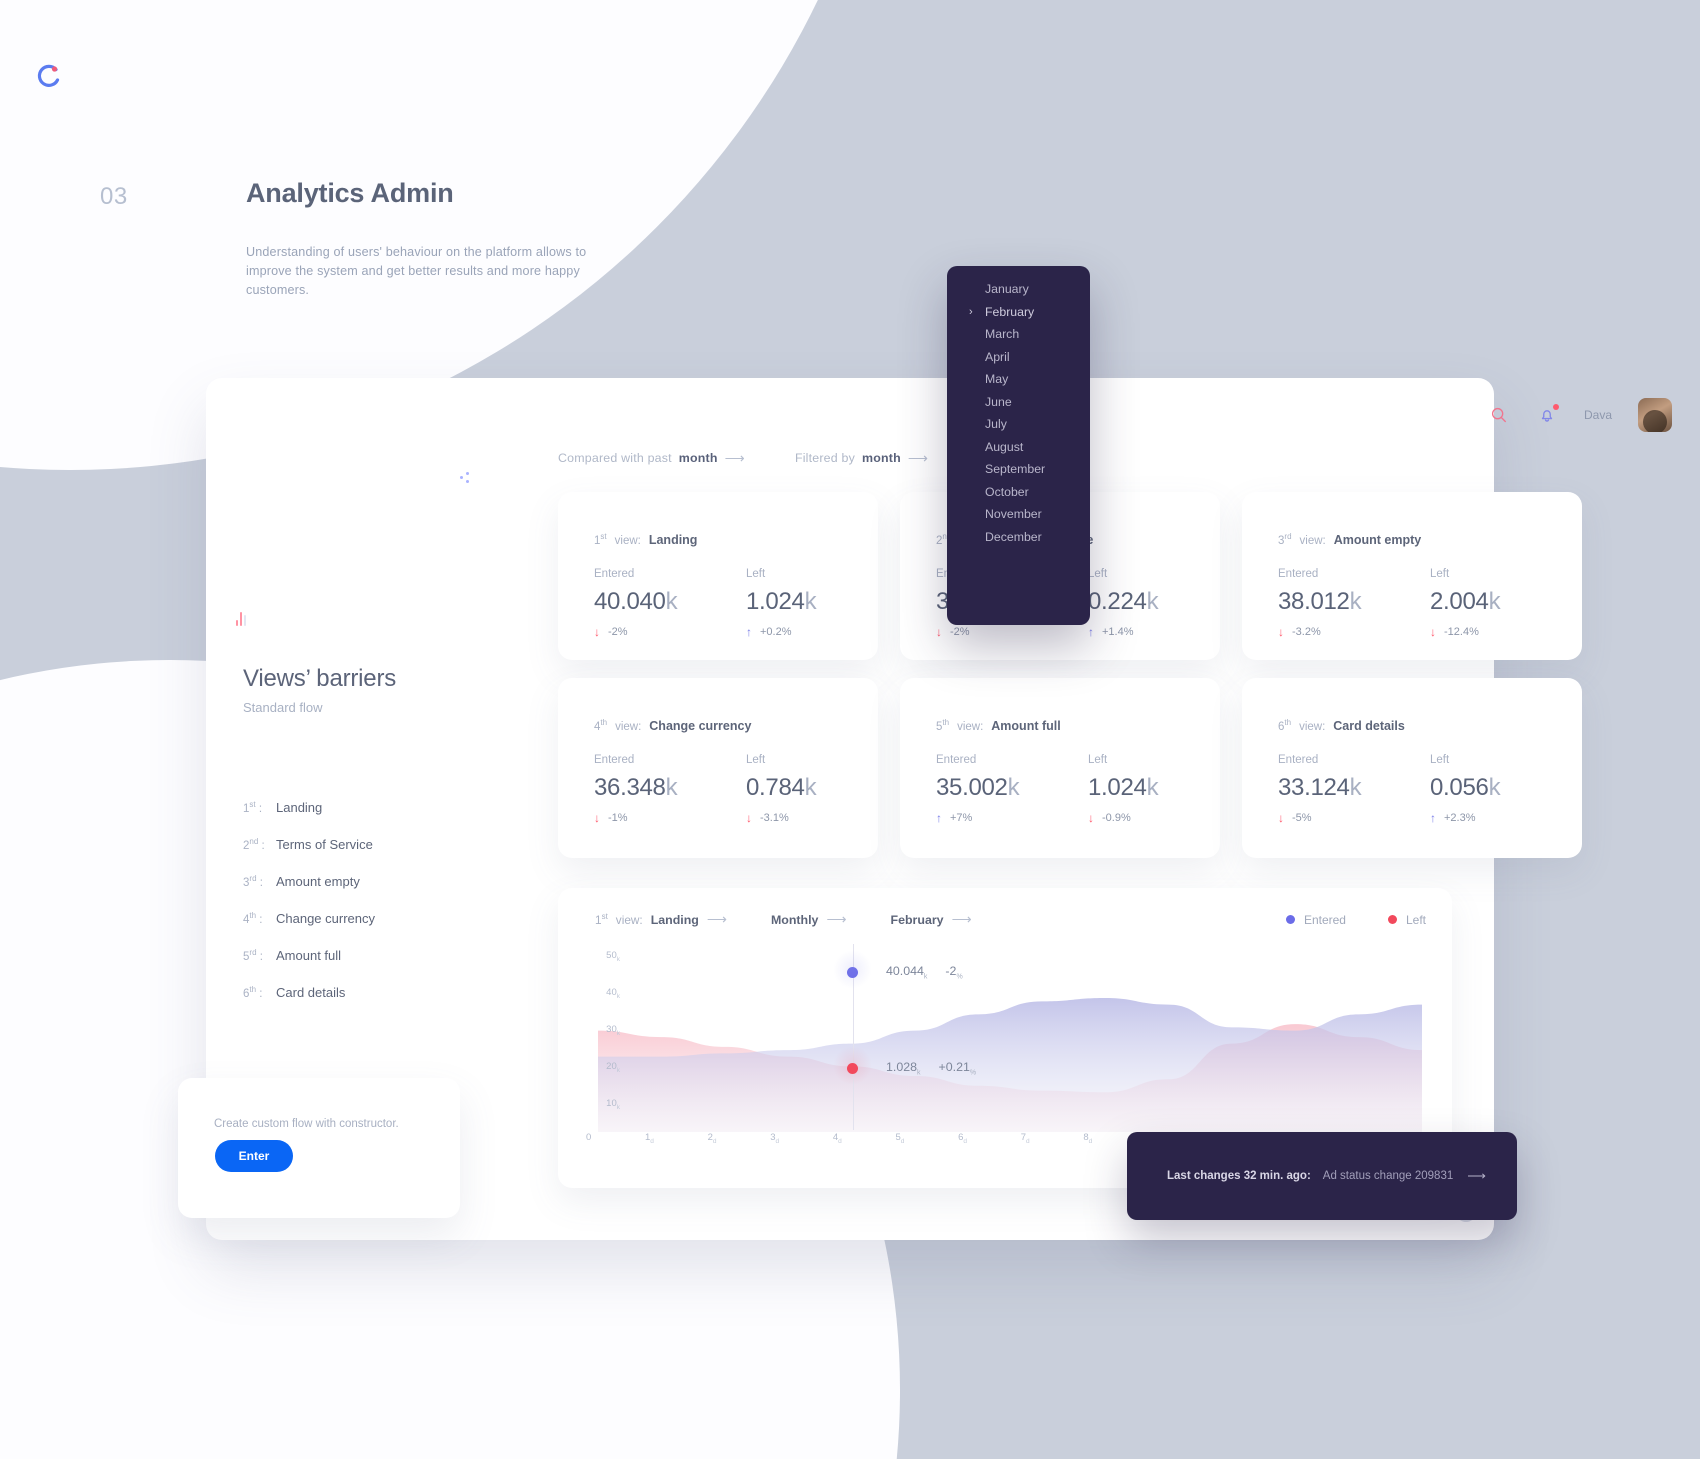  What do you see at coordinates (1465, 601) in the screenshot?
I see `stat-metric-value: 2.004k` at bounding box center [1465, 601].